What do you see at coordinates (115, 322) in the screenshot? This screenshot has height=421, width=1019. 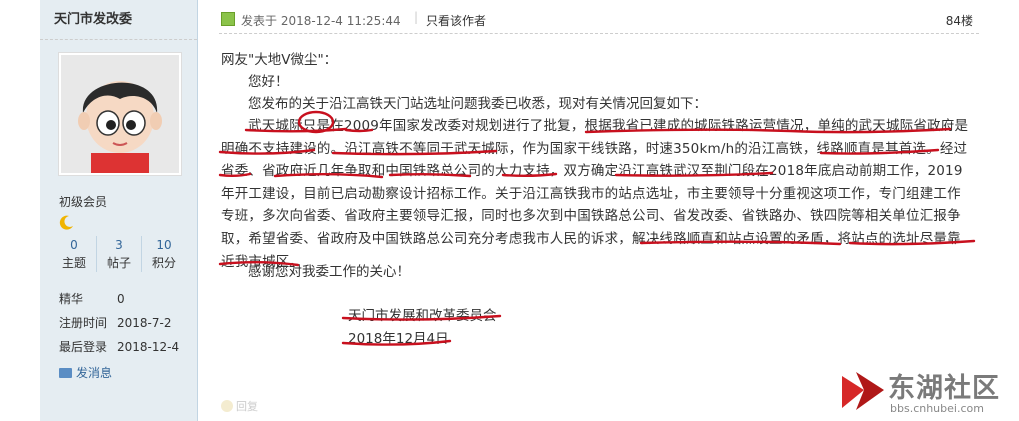 I see `info-registered: 注册时间 2018-7-2` at bounding box center [115, 322].